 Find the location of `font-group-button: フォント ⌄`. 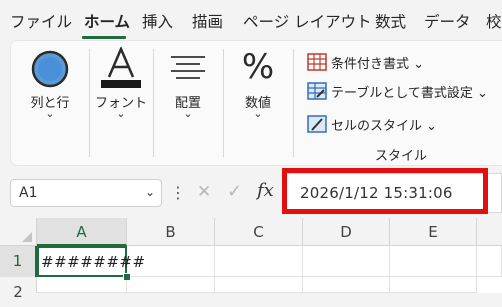

font-group-button: フォント ⌄ is located at coordinates (121, 104).